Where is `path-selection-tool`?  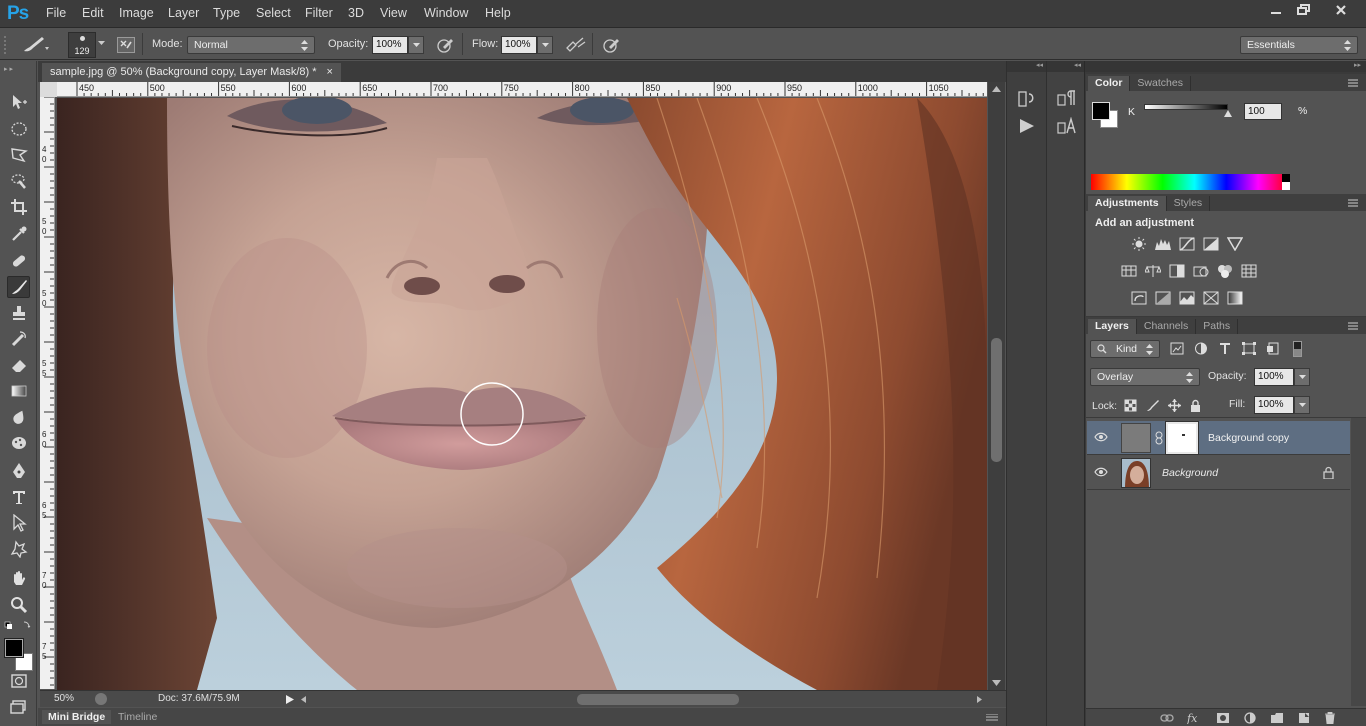
path-selection-tool is located at coordinates (18, 523).